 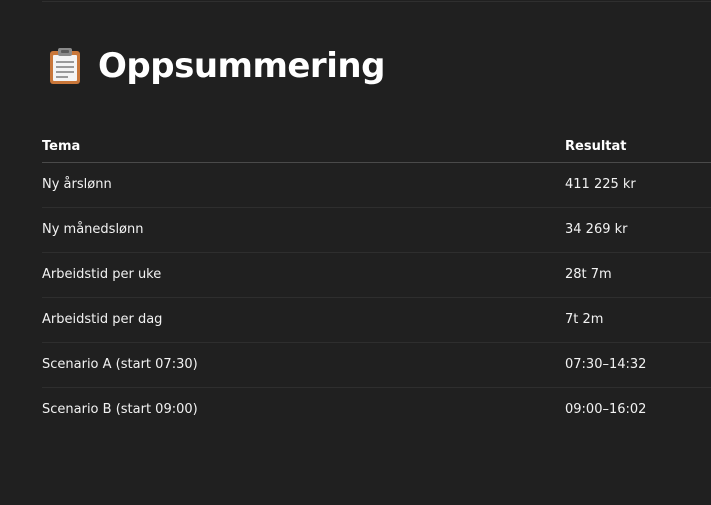 What do you see at coordinates (102, 319) in the screenshot?
I see `cell-tema: Arbeidstid per dag` at bounding box center [102, 319].